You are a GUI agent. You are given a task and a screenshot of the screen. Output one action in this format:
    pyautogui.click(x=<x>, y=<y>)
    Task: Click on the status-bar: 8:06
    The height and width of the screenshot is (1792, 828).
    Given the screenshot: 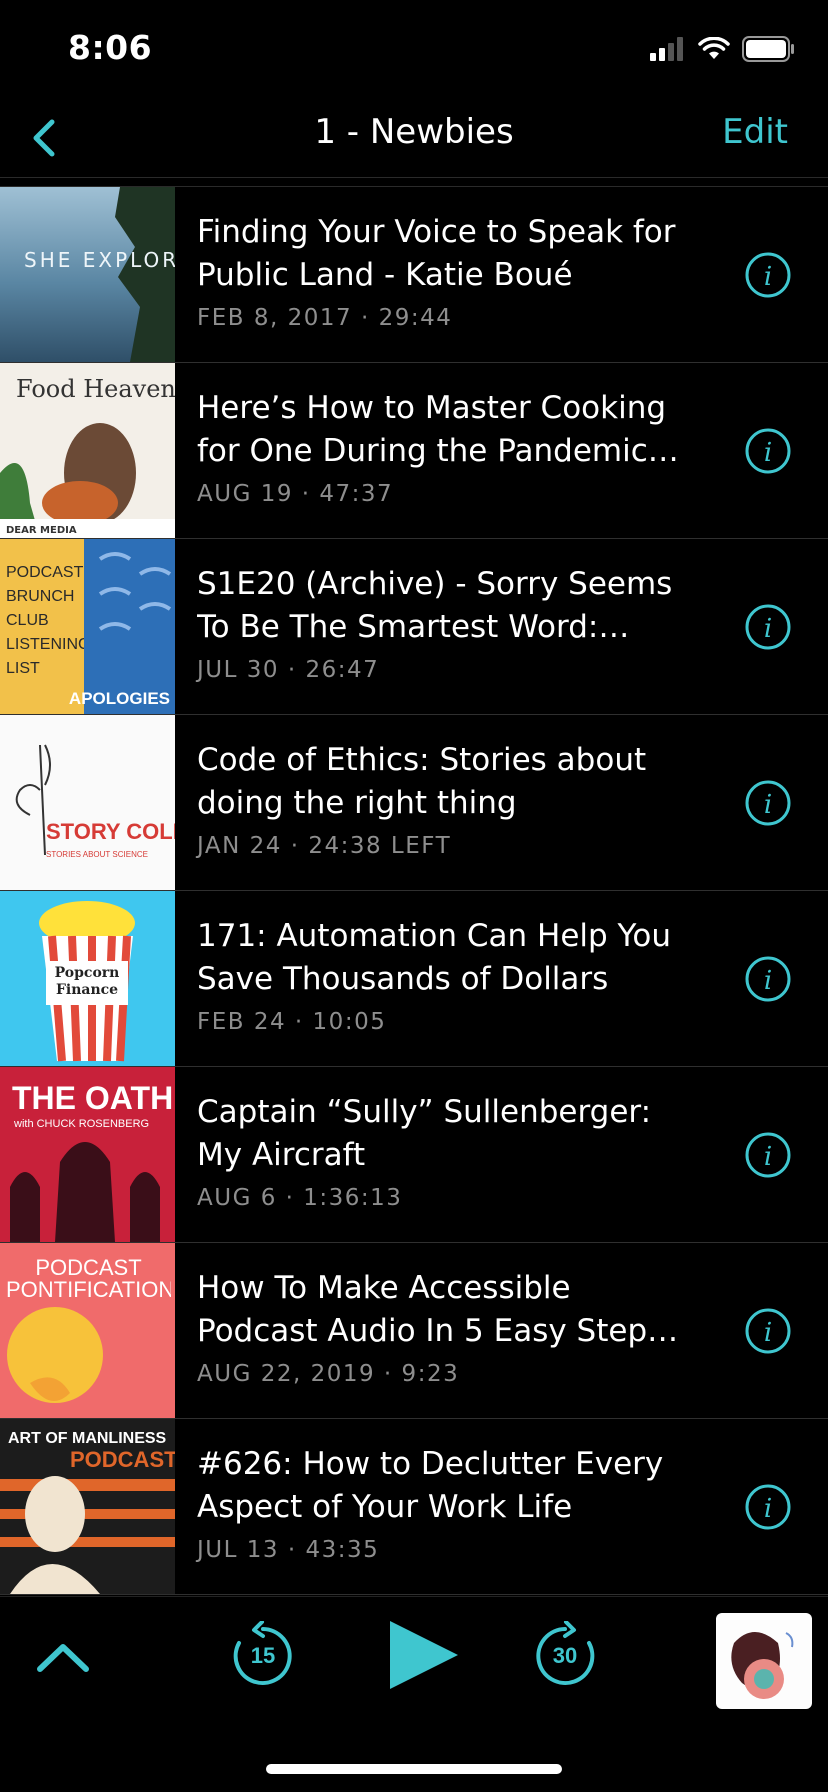 What is the action you would take?
    pyautogui.click(x=414, y=50)
    